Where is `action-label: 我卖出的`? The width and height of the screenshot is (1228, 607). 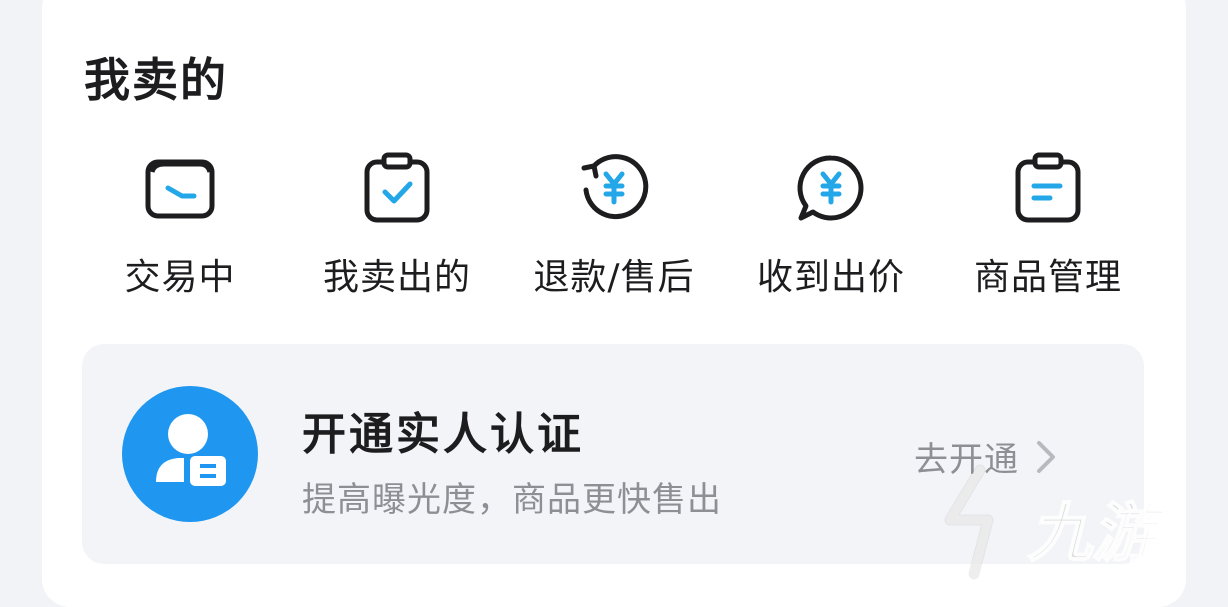 action-label: 我卖出的 is located at coordinates (396, 277).